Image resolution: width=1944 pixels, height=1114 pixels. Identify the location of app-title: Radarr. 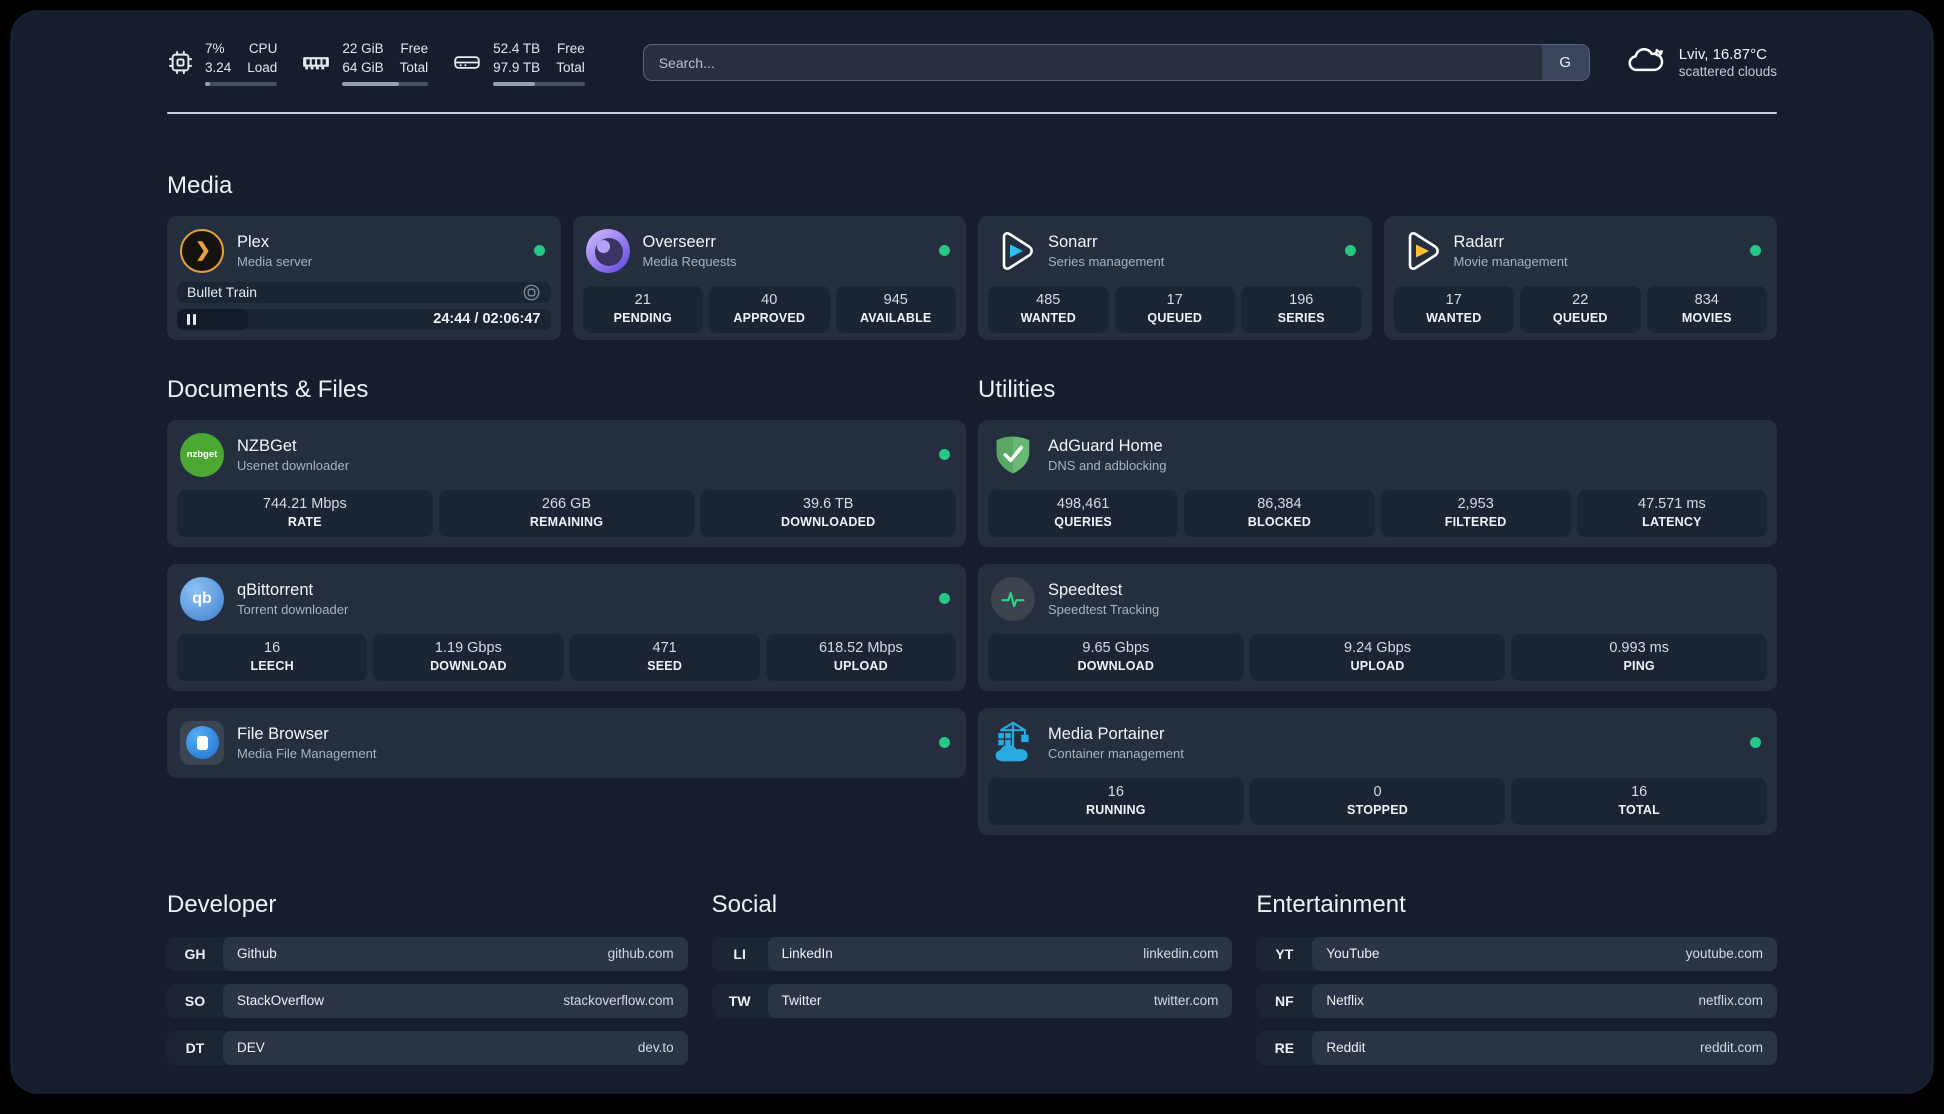
(1478, 241).